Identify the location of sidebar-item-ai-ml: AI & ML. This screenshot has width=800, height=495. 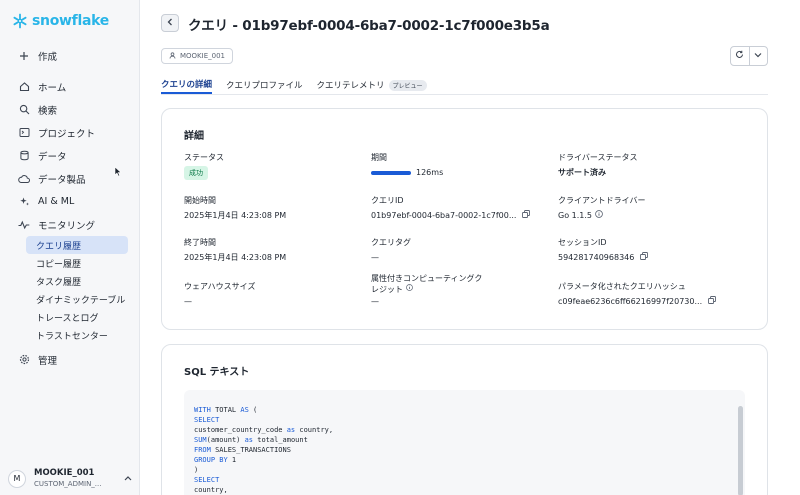
(70, 201).